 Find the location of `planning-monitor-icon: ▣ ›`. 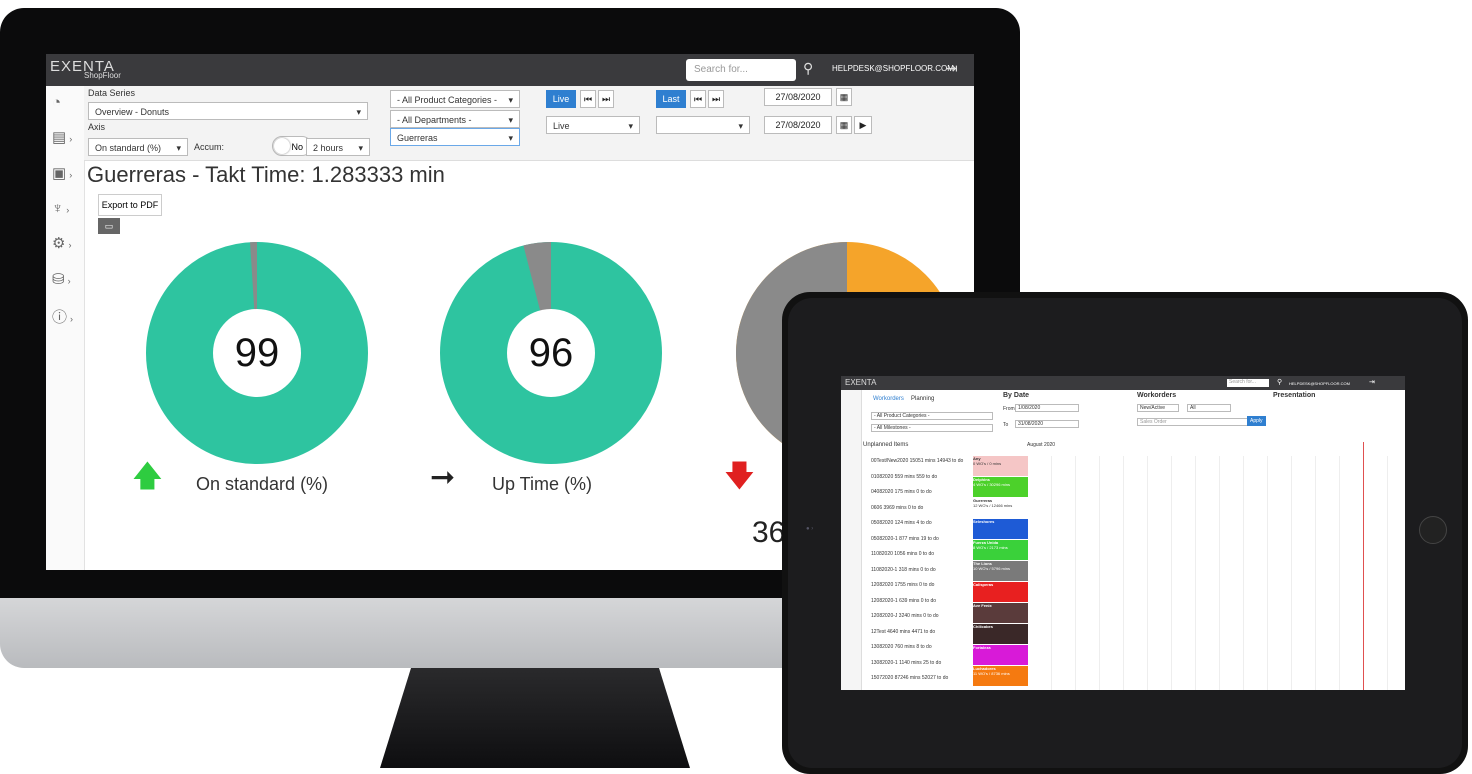

planning-monitor-icon: ▣ › is located at coordinates (67, 175).